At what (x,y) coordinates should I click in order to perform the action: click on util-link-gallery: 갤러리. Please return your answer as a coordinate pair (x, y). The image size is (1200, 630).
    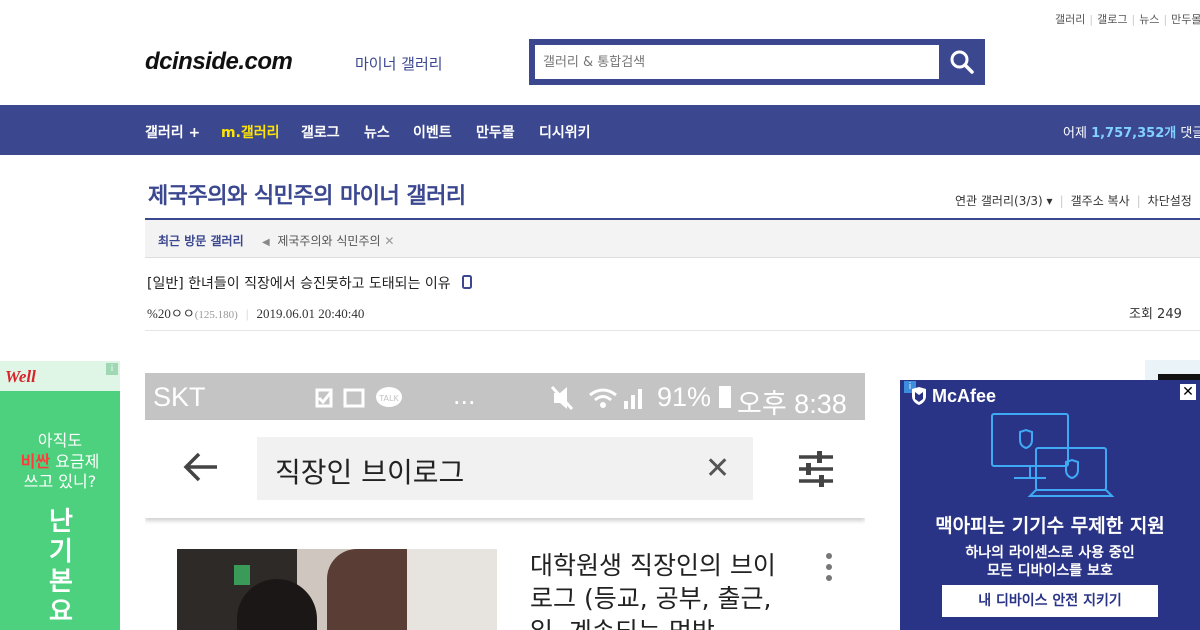
    Looking at the image, I should click on (1070, 19).